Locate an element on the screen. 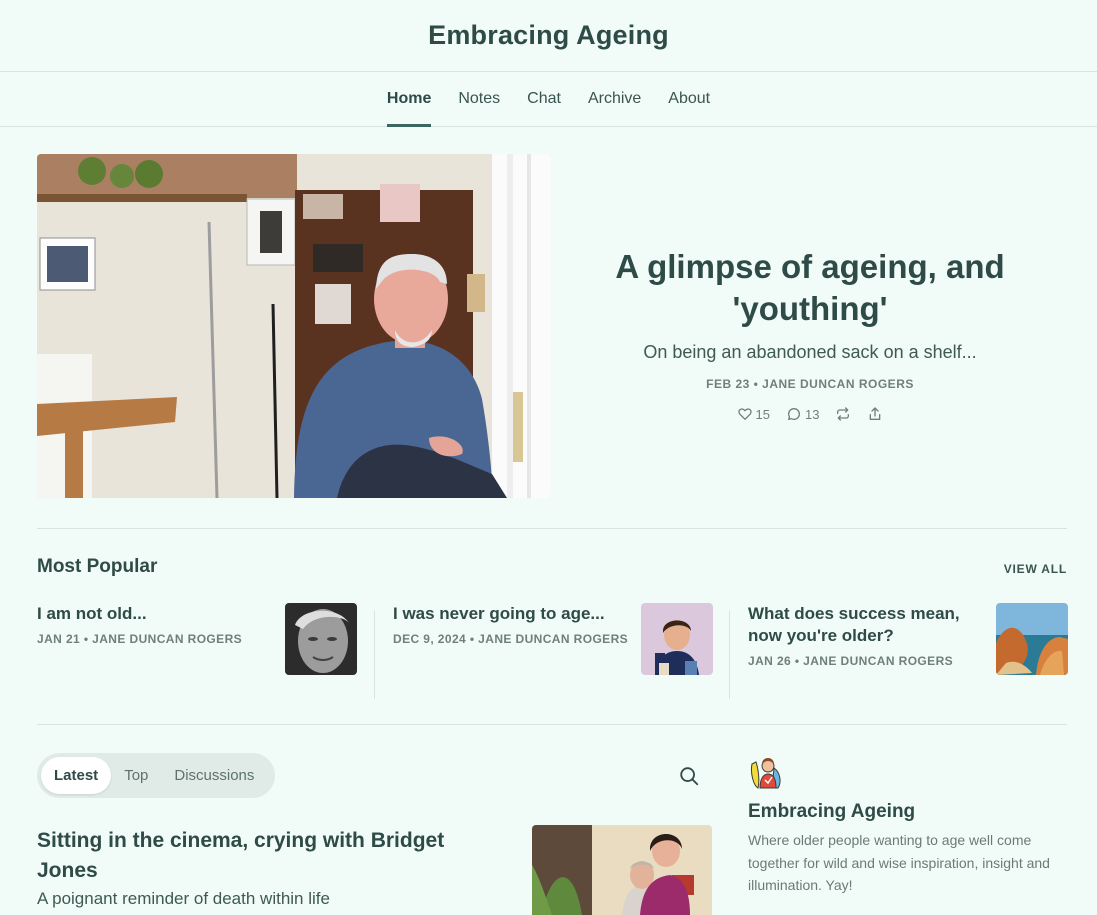 The image size is (1097, 915). featured-post-actions: 15 13 is located at coordinates (810, 414).